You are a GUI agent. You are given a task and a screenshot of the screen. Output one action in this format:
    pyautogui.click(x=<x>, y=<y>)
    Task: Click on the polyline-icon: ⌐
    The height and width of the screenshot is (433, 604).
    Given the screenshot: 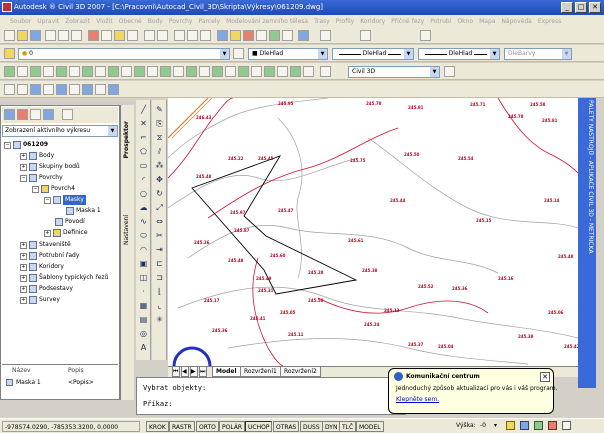 What is the action you would take?
    pyautogui.click(x=143, y=137)
    